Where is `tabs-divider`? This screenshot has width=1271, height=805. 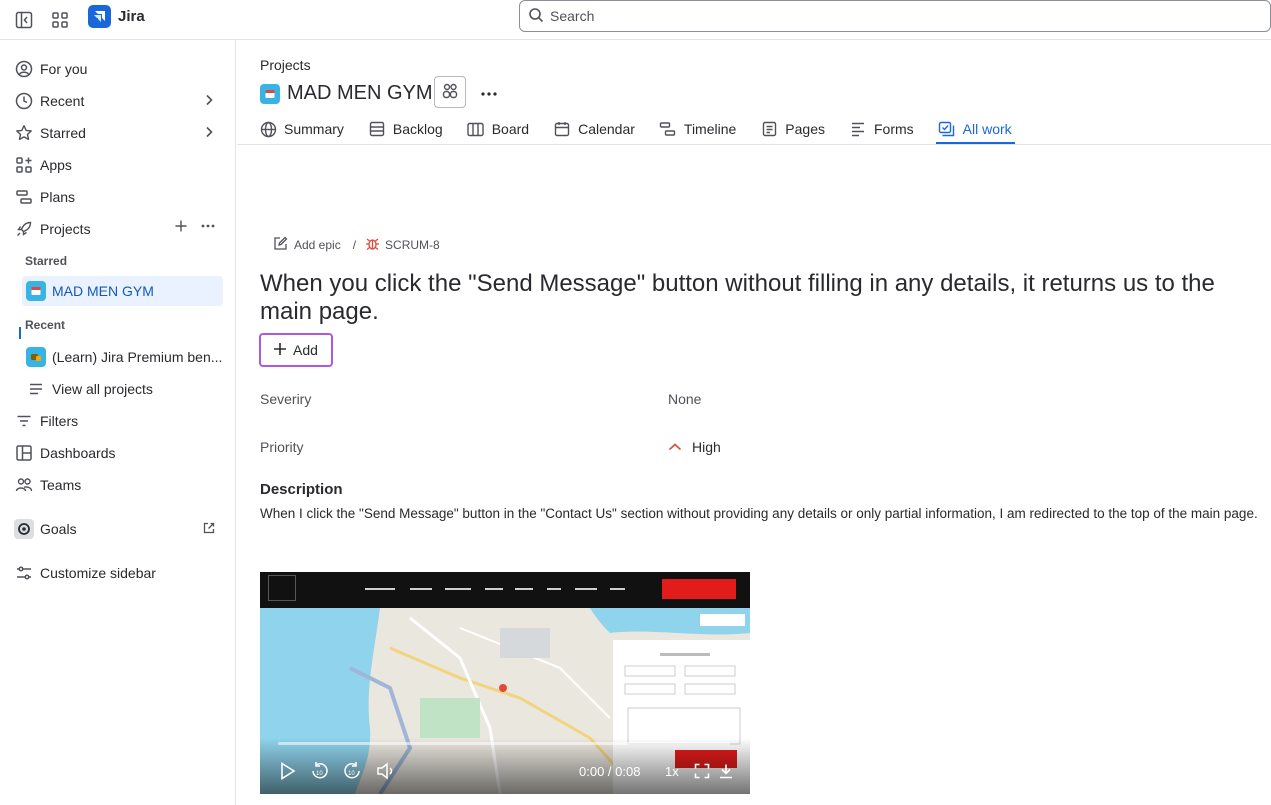
tabs-divider is located at coordinates (754, 144).